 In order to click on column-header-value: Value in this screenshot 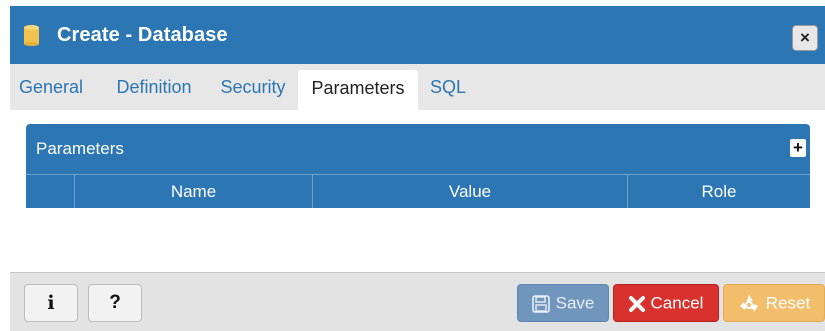, I will do `click(469, 191)`.